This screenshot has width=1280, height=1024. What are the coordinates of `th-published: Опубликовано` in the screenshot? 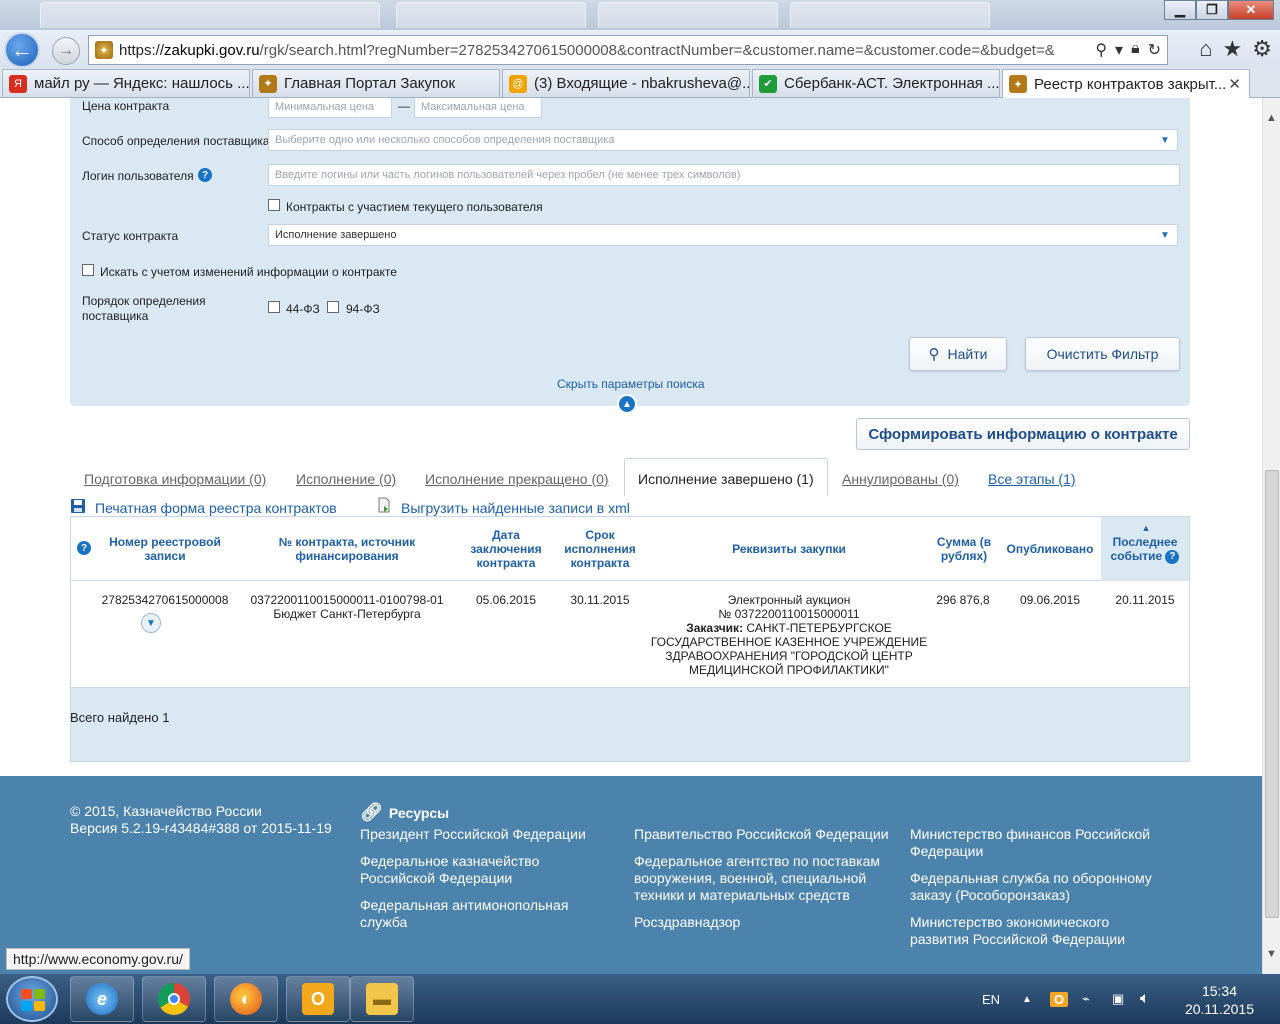 It's located at (1050, 549).